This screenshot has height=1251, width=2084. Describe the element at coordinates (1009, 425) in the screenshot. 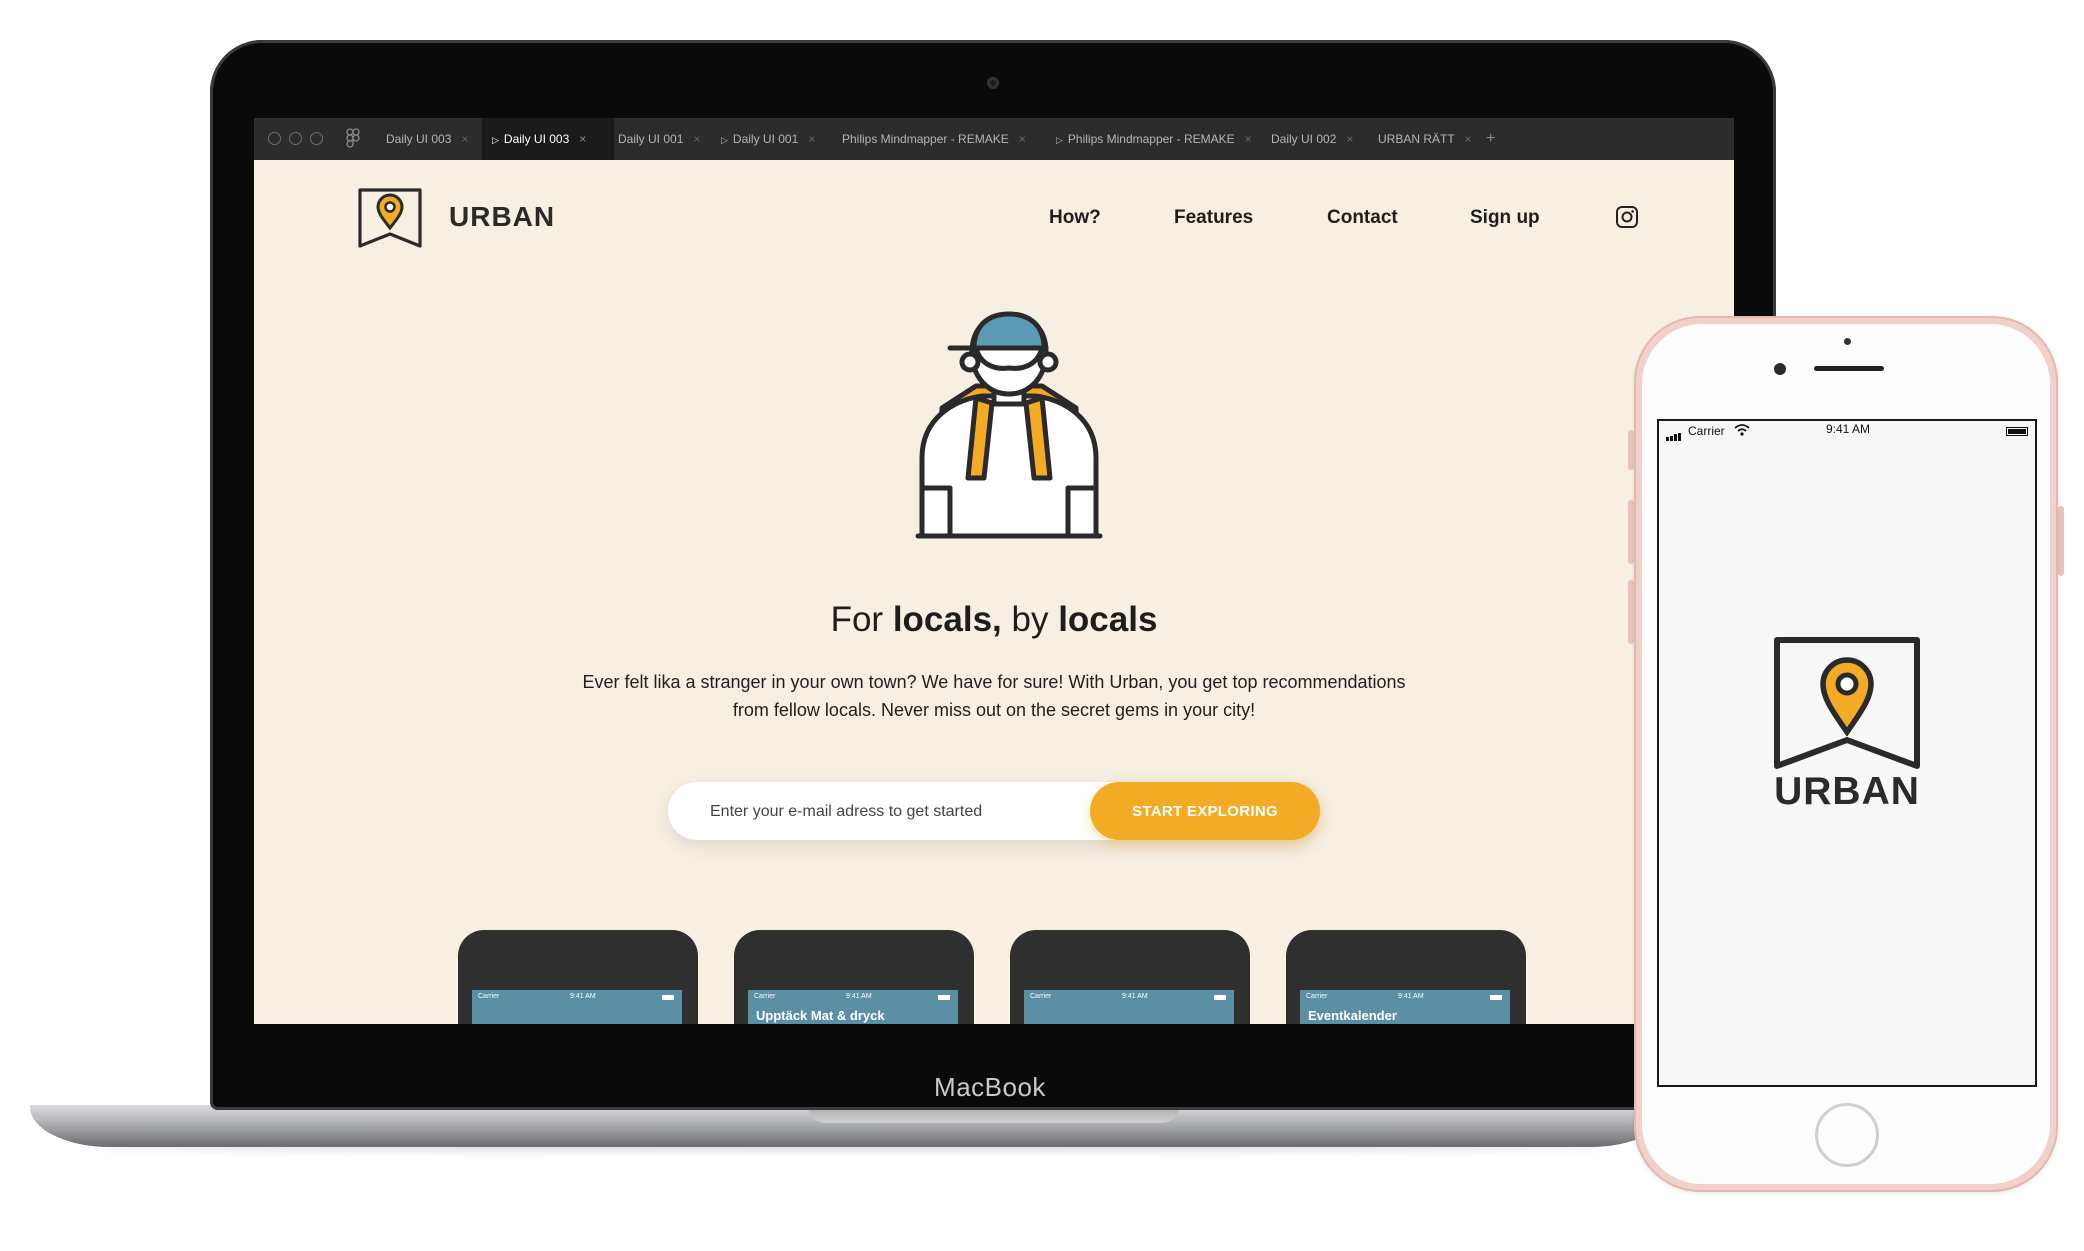

I see `local-guide-illustration` at that location.